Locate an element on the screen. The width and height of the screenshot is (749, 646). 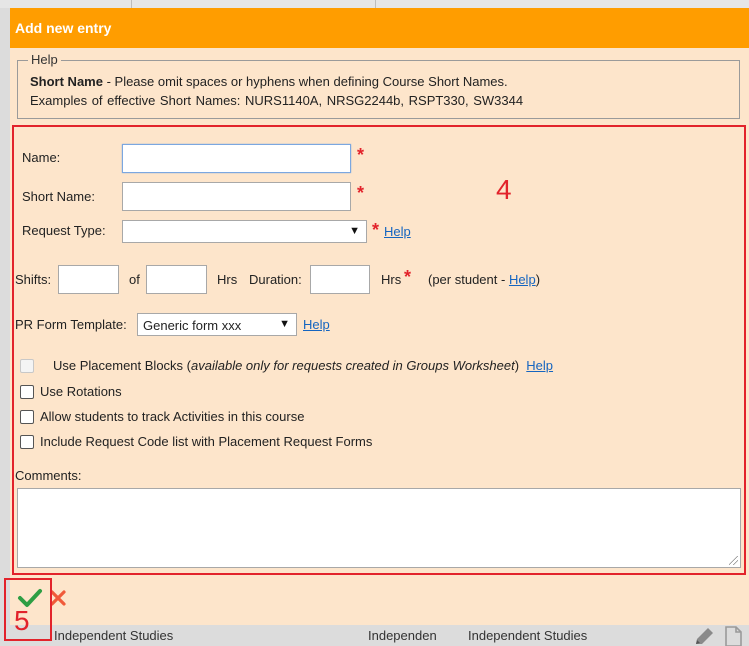
help-term: Short Name is located at coordinates (66, 81).